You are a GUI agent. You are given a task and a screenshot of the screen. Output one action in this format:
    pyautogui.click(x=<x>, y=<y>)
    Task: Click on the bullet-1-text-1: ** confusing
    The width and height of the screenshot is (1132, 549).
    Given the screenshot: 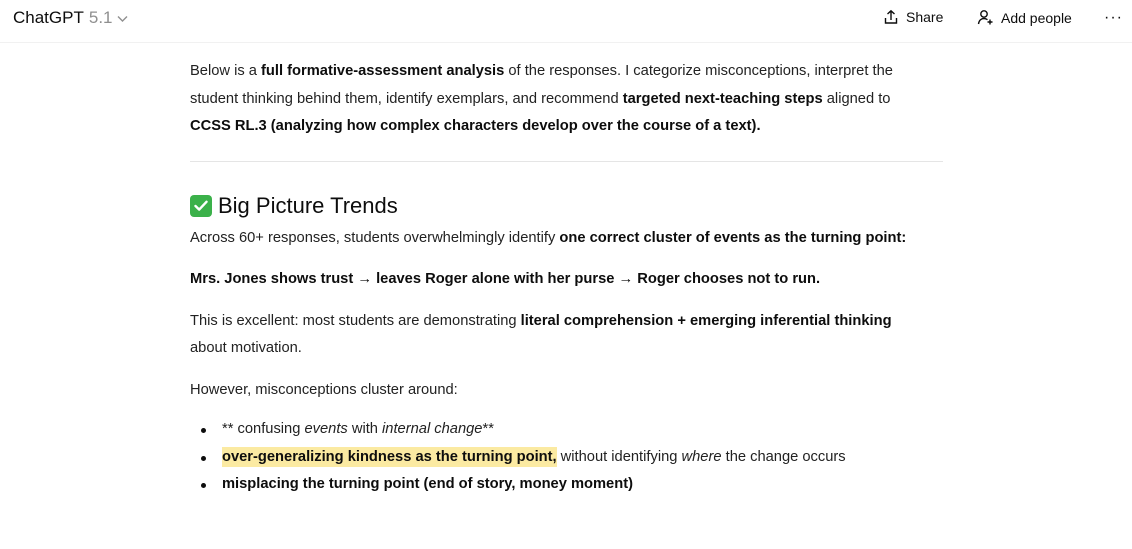 What is the action you would take?
    pyautogui.click(x=263, y=429)
    